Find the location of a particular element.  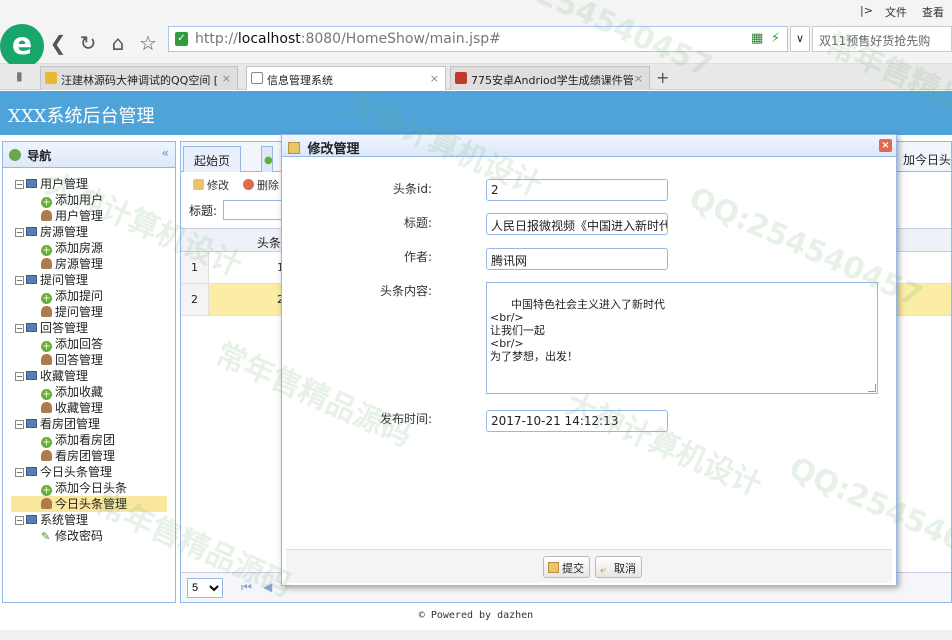

tree-node-label: 用户管理 is located at coordinates (64, 184).